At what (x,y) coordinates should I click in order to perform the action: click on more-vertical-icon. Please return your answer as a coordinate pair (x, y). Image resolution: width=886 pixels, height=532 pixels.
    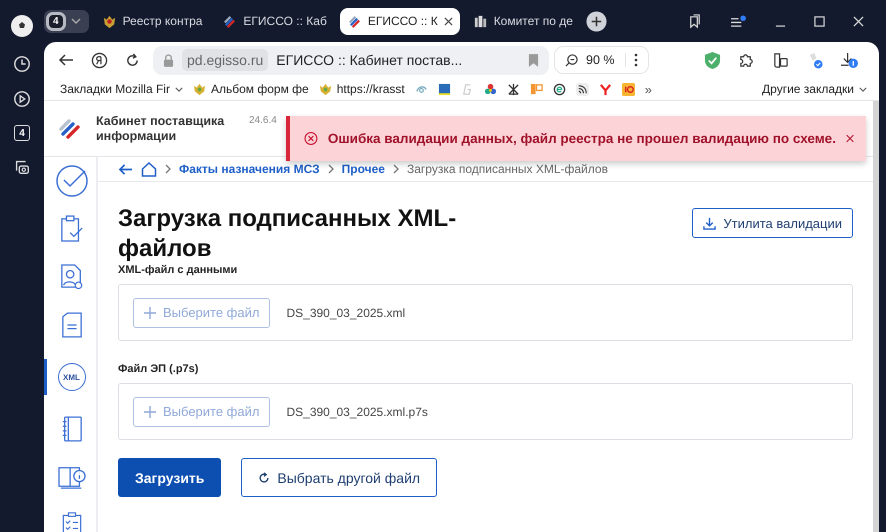
    Looking at the image, I should click on (636, 60).